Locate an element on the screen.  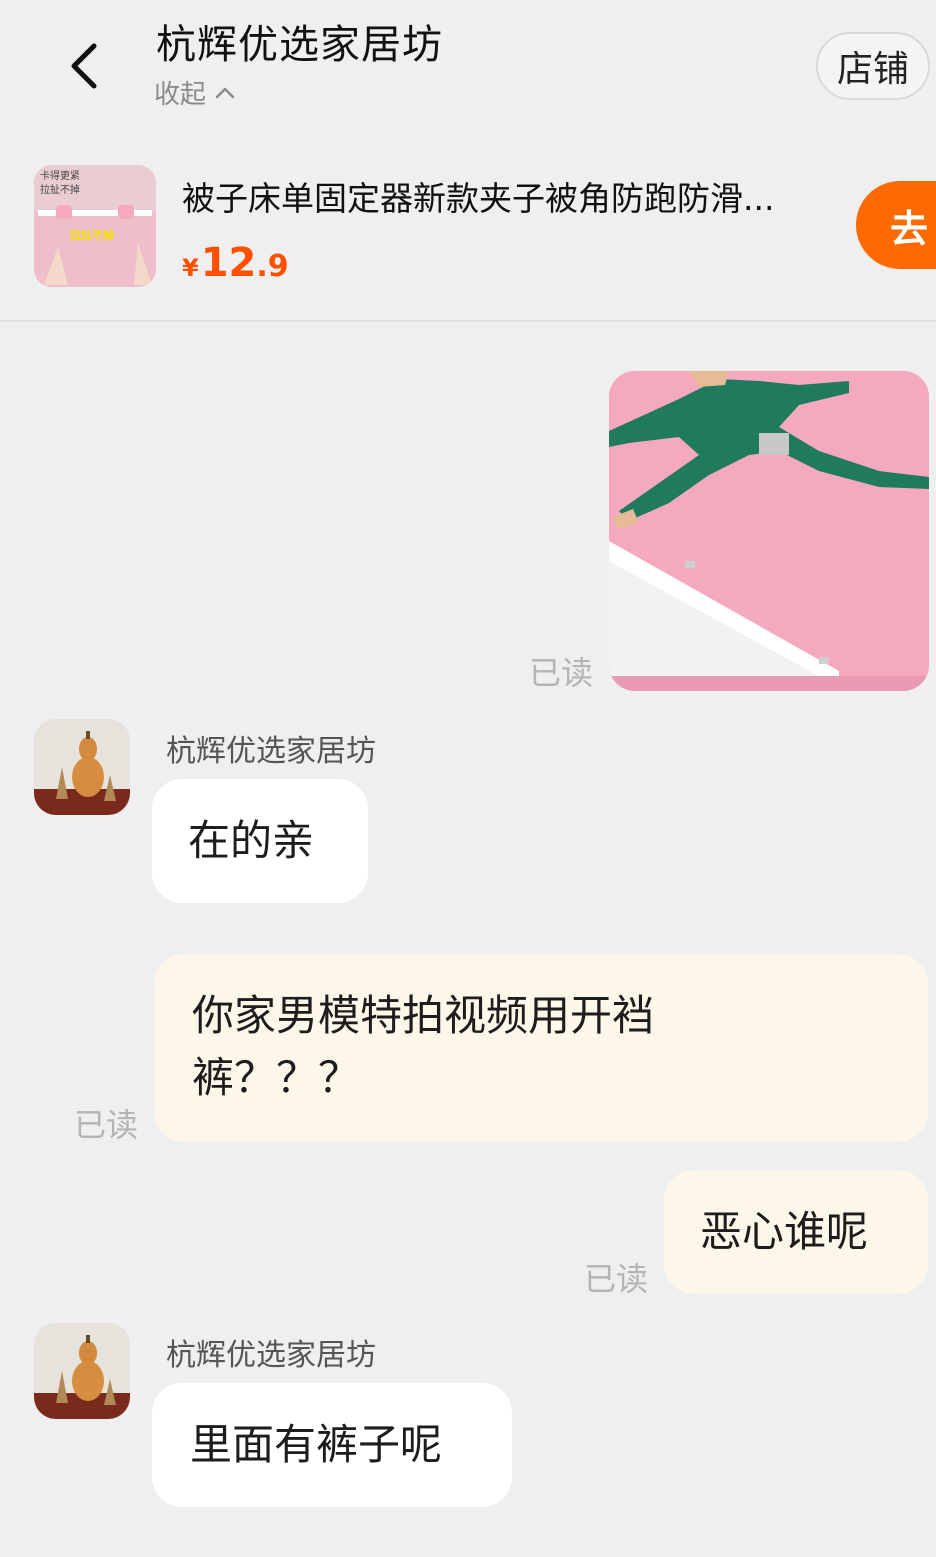
thumb-text-3: 拉扯不掉 is located at coordinates (92, 235).